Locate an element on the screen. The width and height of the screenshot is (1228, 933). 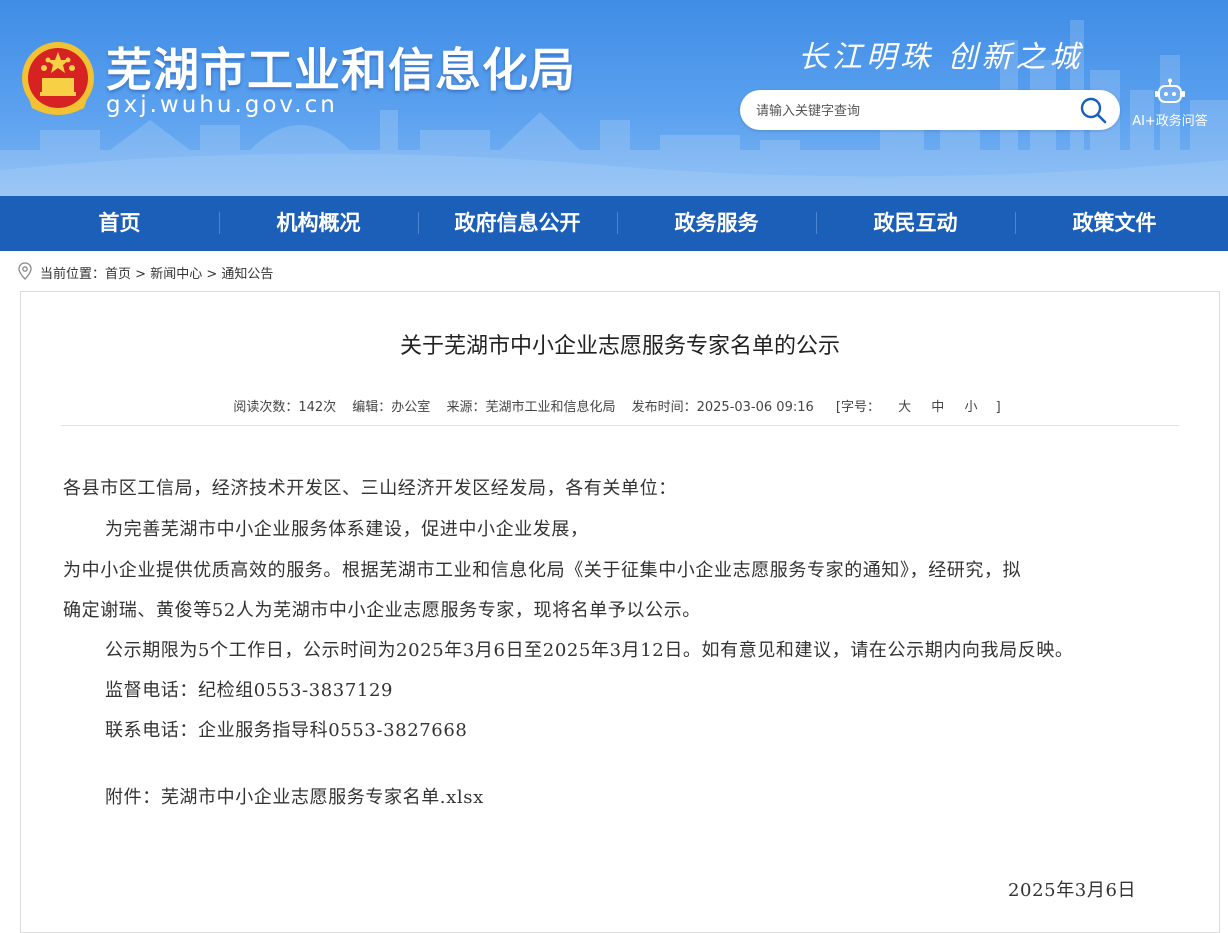
robot-icon is located at coordinates (1170, 90).